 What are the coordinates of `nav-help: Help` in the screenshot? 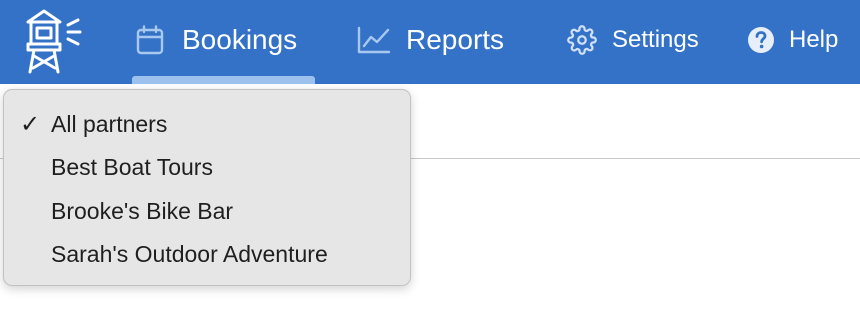 It's located at (792, 40).